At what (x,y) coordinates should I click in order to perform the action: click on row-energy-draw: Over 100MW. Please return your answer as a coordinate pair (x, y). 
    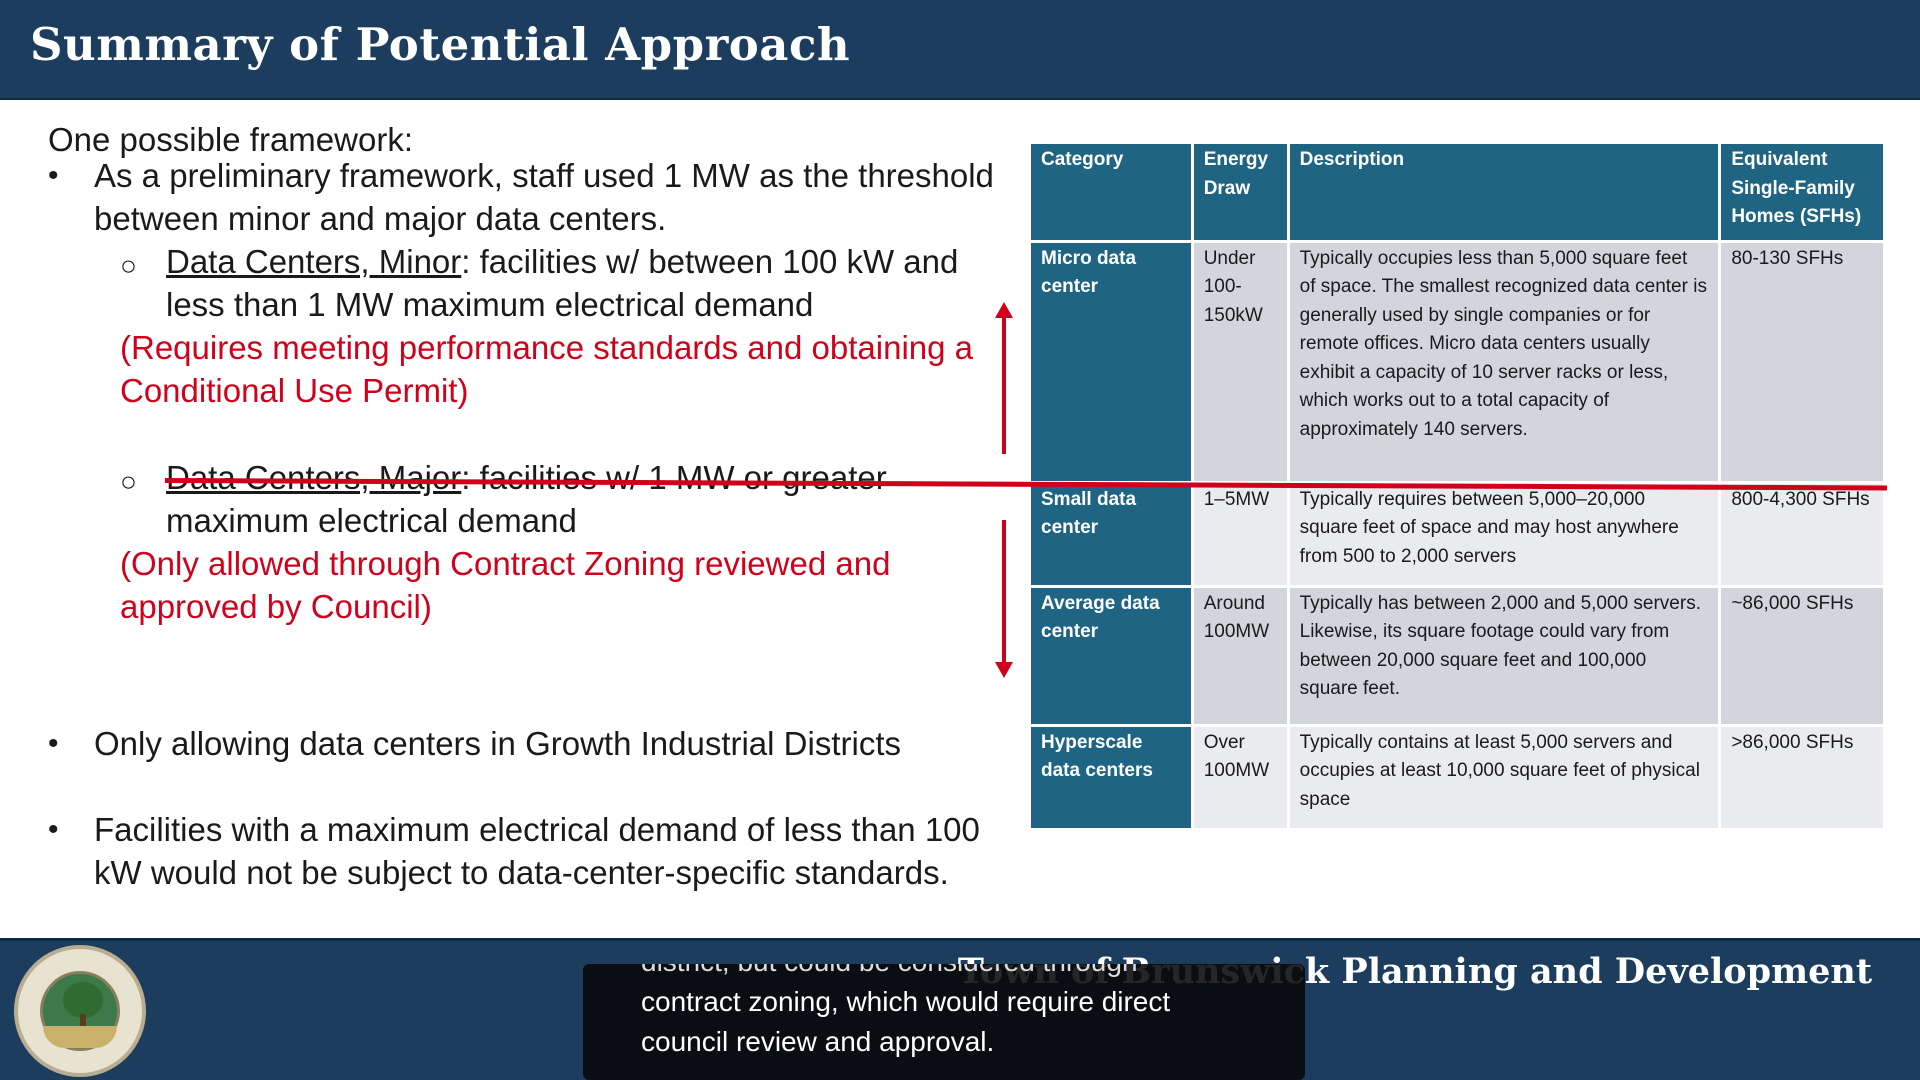
    Looking at the image, I should click on (1240, 777).